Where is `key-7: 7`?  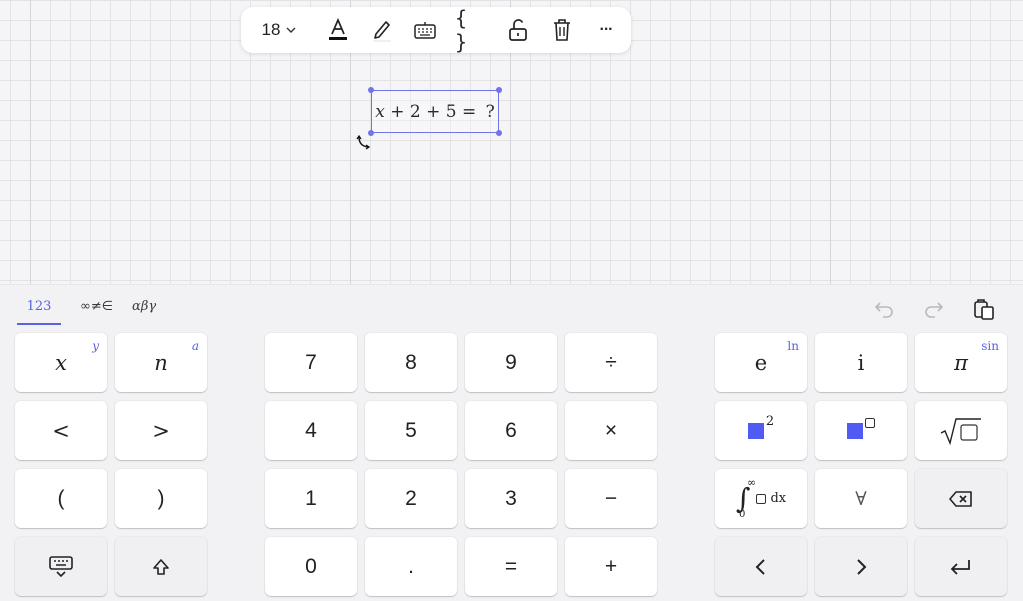 key-7: 7 is located at coordinates (311, 362).